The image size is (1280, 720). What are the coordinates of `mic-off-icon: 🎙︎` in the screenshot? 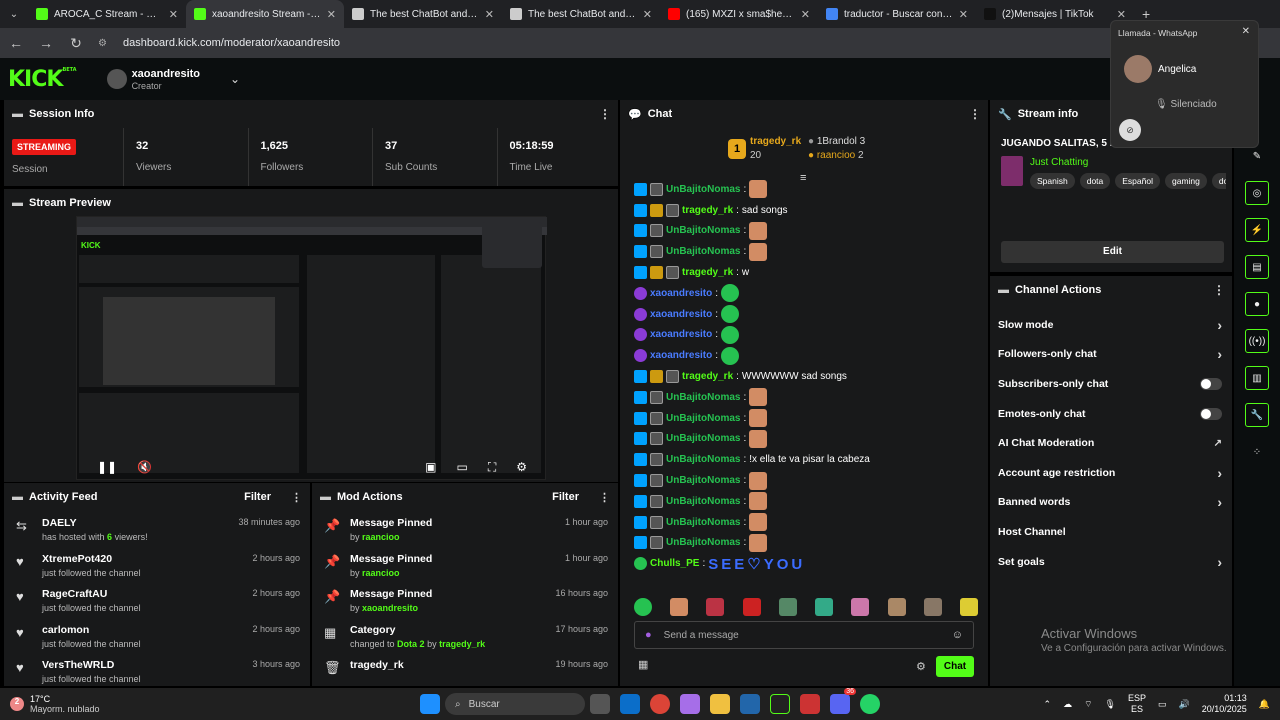 It's located at (1110, 704).